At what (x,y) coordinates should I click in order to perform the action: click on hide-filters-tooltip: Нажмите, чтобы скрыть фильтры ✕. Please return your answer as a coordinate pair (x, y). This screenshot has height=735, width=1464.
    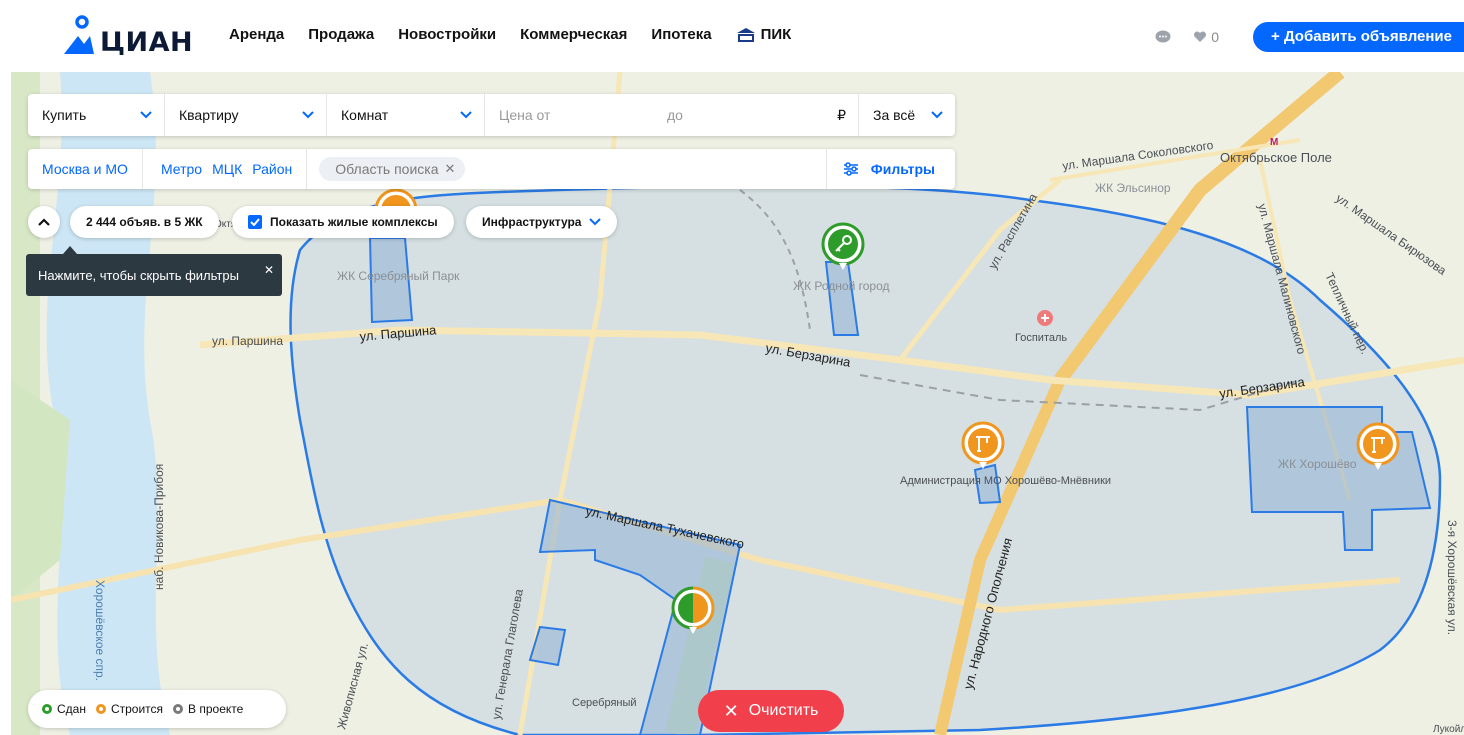
    Looking at the image, I should click on (154, 271).